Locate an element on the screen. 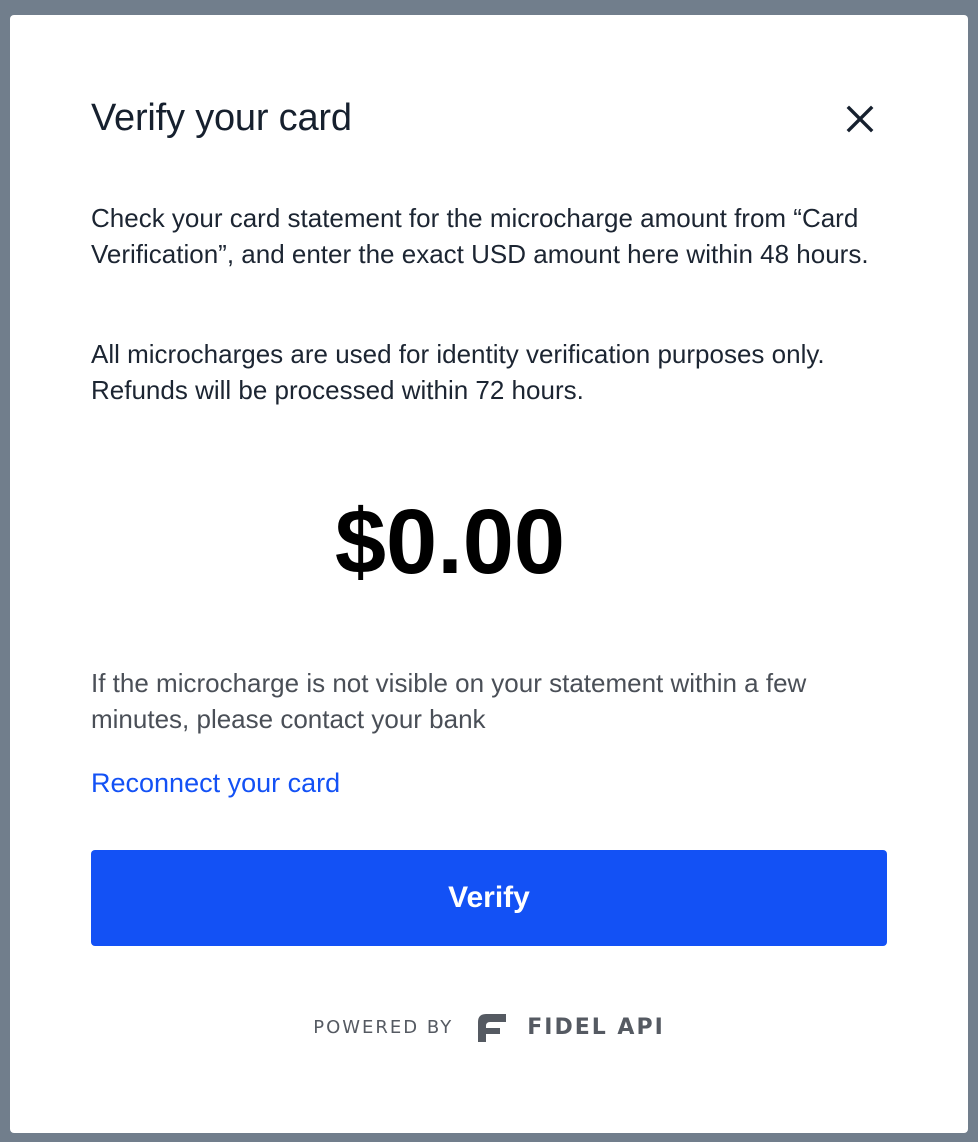  fidel-api-wordmark: FIDEL API is located at coordinates (596, 1027).